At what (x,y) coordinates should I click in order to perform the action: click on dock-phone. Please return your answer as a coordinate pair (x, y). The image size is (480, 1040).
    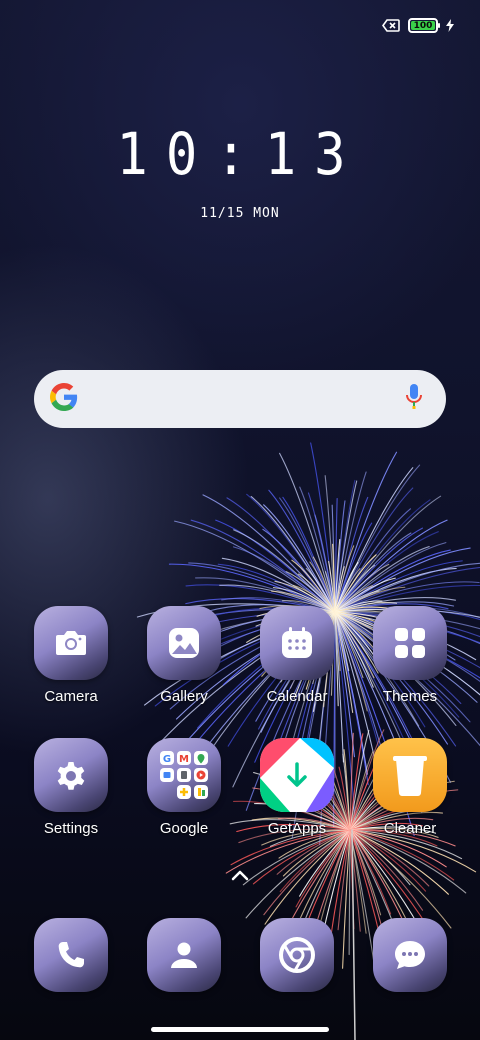
    Looking at the image, I should click on (71, 955).